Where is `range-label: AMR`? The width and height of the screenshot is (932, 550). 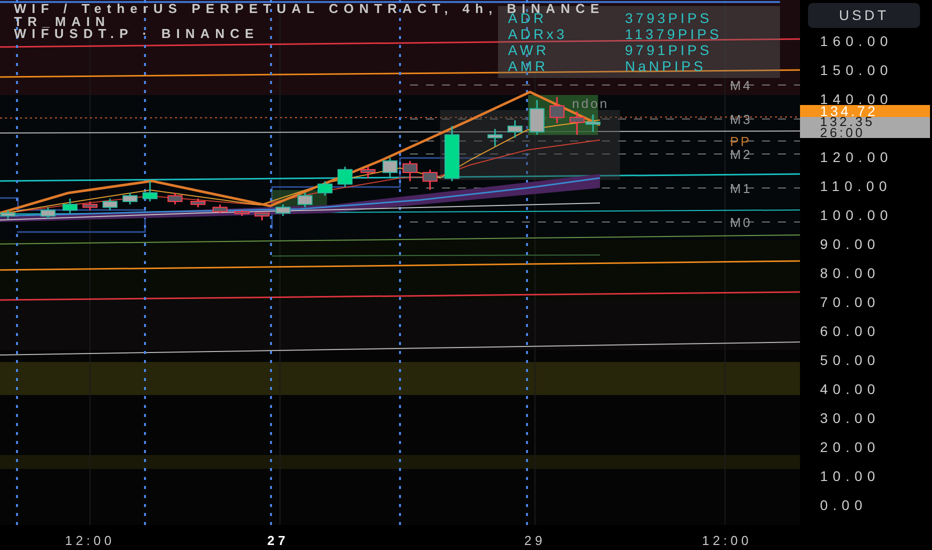
range-label: AMR is located at coordinates (529, 66).